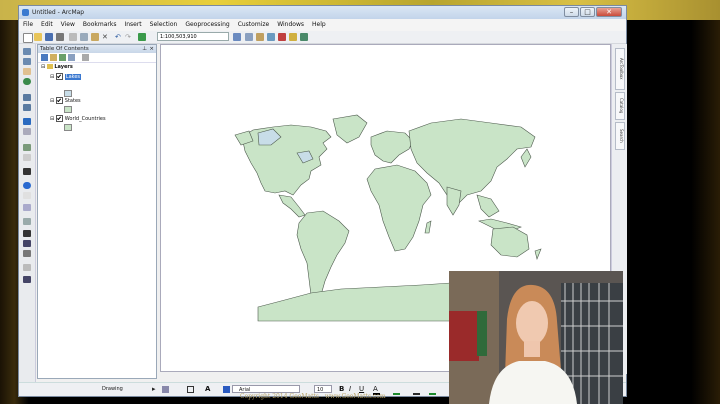 The image size is (720, 404). I want to click on redo-icon: ↷, so click(129, 37).